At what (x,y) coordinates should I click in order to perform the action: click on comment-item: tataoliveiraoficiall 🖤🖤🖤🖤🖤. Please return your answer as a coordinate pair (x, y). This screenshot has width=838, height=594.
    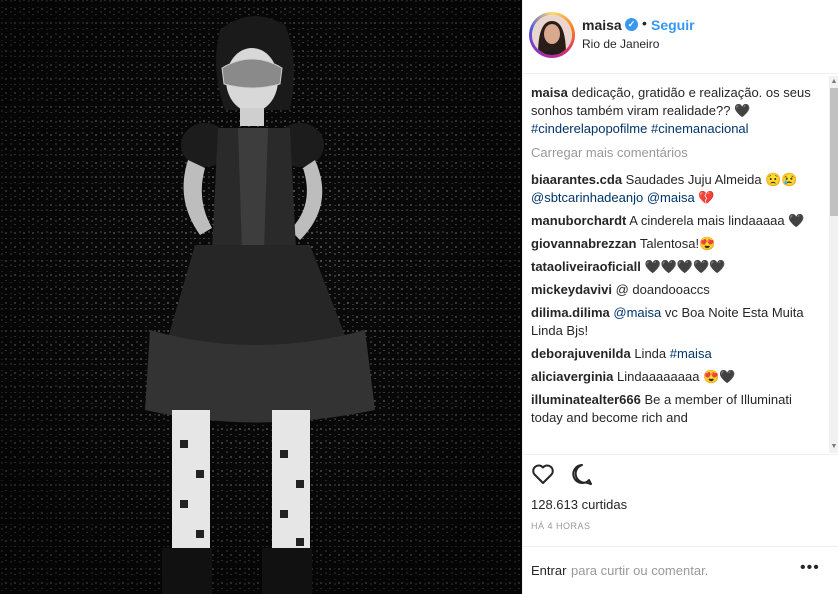
    Looking at the image, I should click on (679, 267).